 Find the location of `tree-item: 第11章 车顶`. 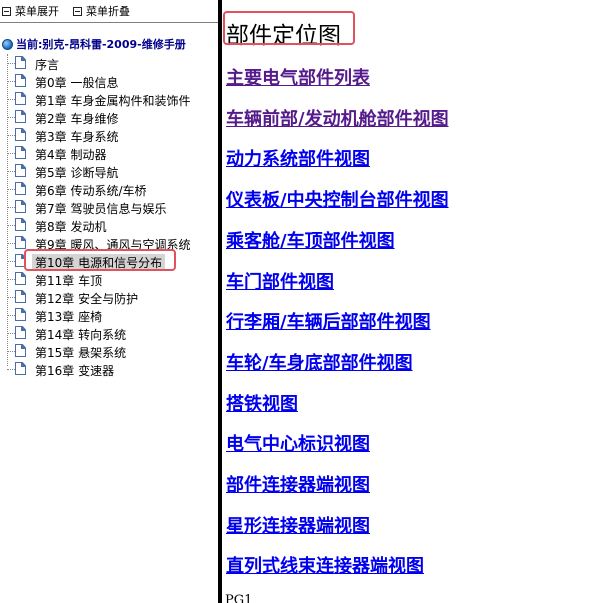

tree-item: 第11章 车顶 is located at coordinates (109, 279).